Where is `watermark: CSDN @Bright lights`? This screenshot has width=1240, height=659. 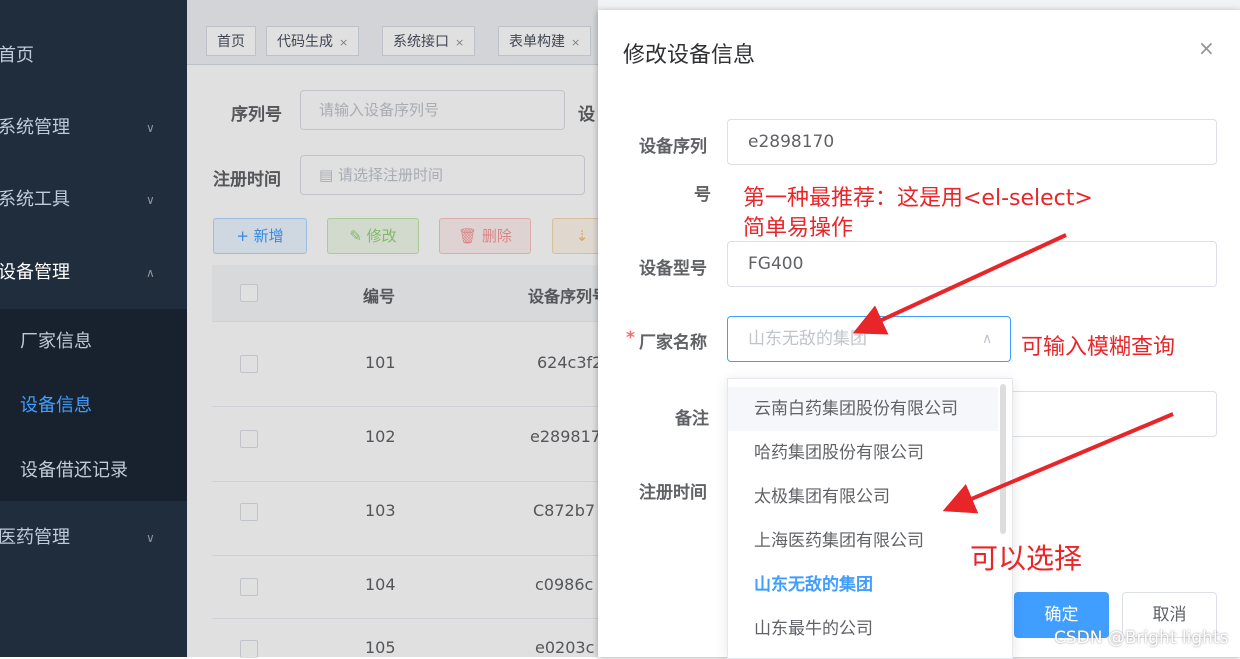 watermark: CSDN @Bright lights is located at coordinates (1141, 638).